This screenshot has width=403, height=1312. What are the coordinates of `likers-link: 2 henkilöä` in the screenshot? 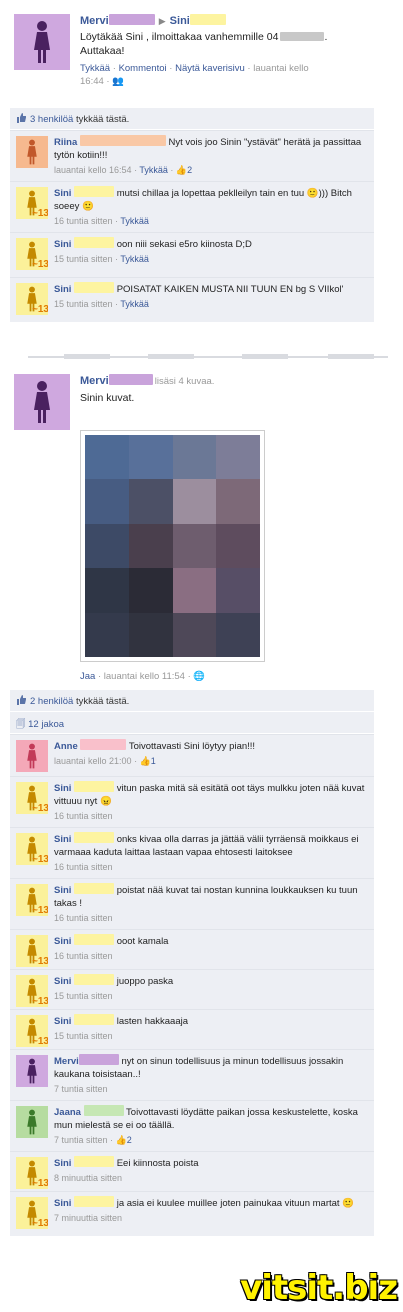 It's located at (51, 701).